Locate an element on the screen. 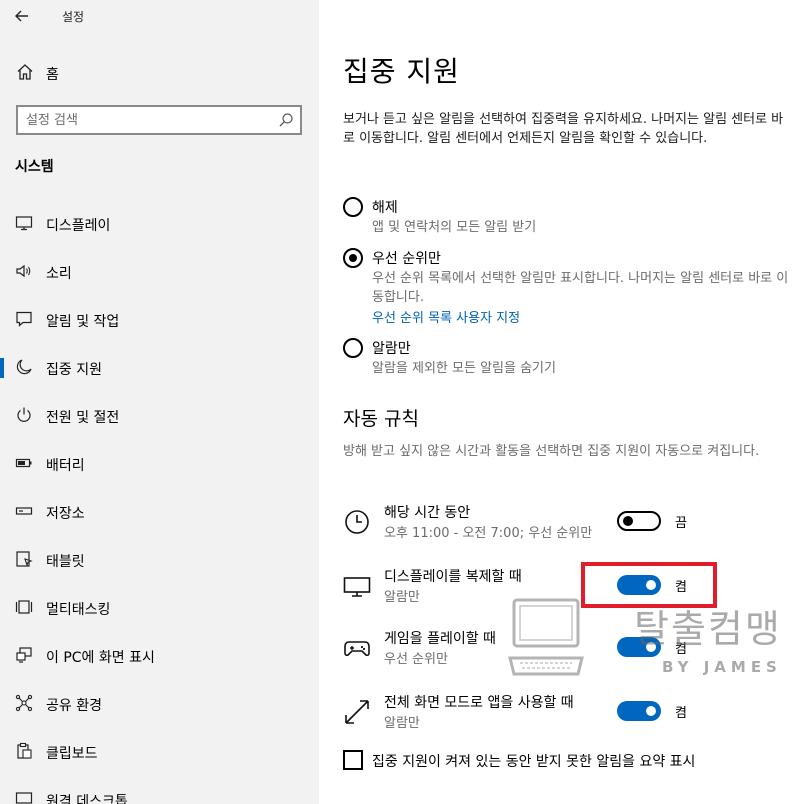 The image size is (805, 804). clipboard-icon is located at coordinates (24, 751).